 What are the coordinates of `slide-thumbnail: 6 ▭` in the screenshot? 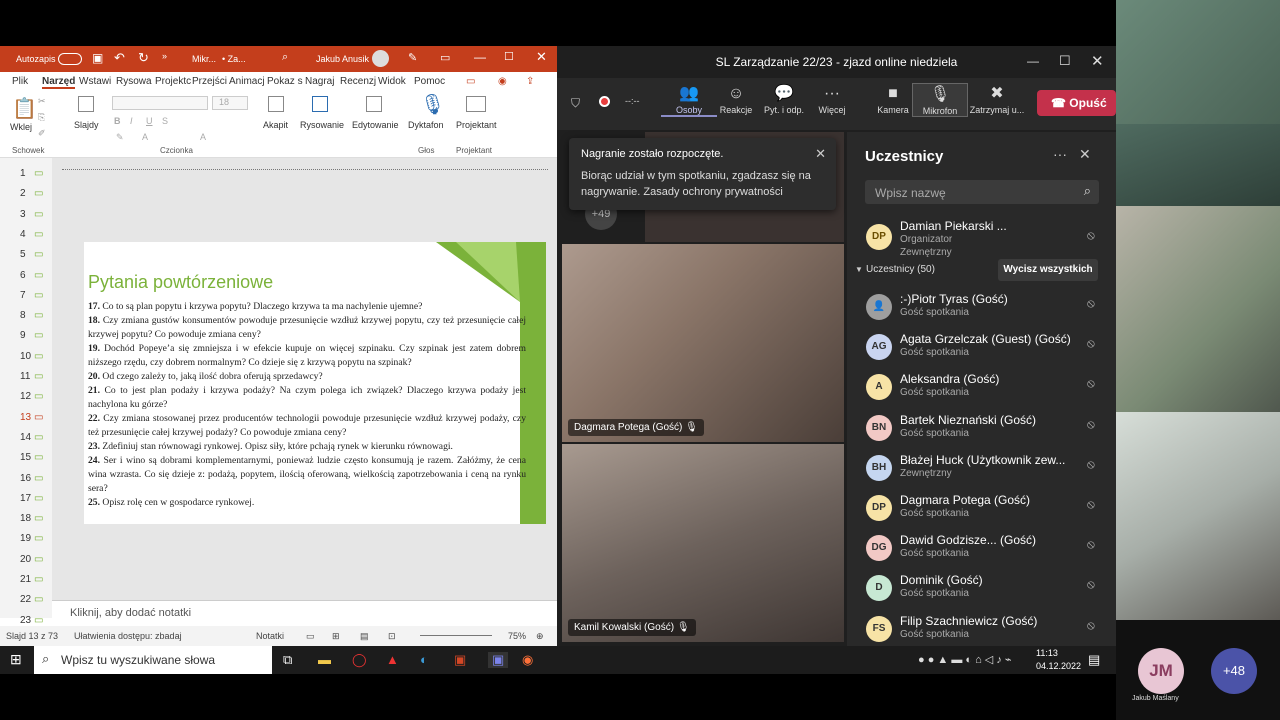 It's located at (31, 275).